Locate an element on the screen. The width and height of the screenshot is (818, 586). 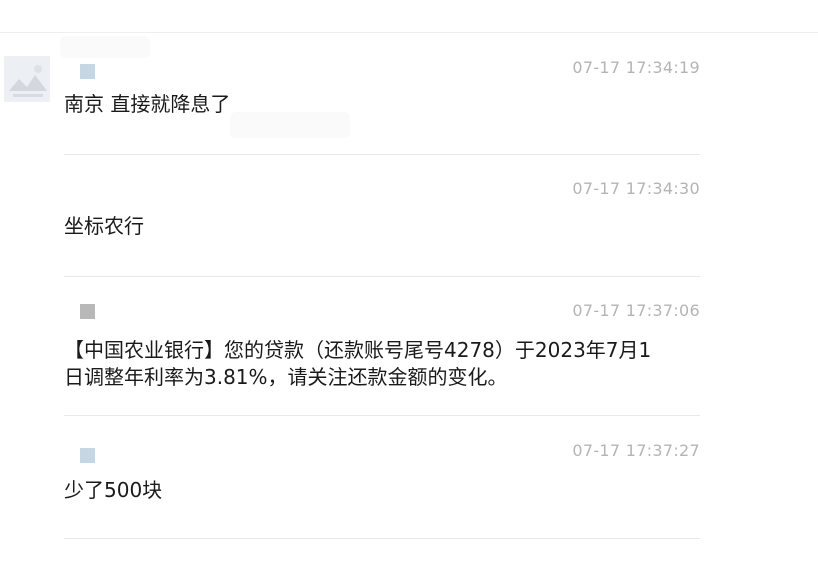
timestamp: 07-17 17:37:06 is located at coordinates (636, 310).